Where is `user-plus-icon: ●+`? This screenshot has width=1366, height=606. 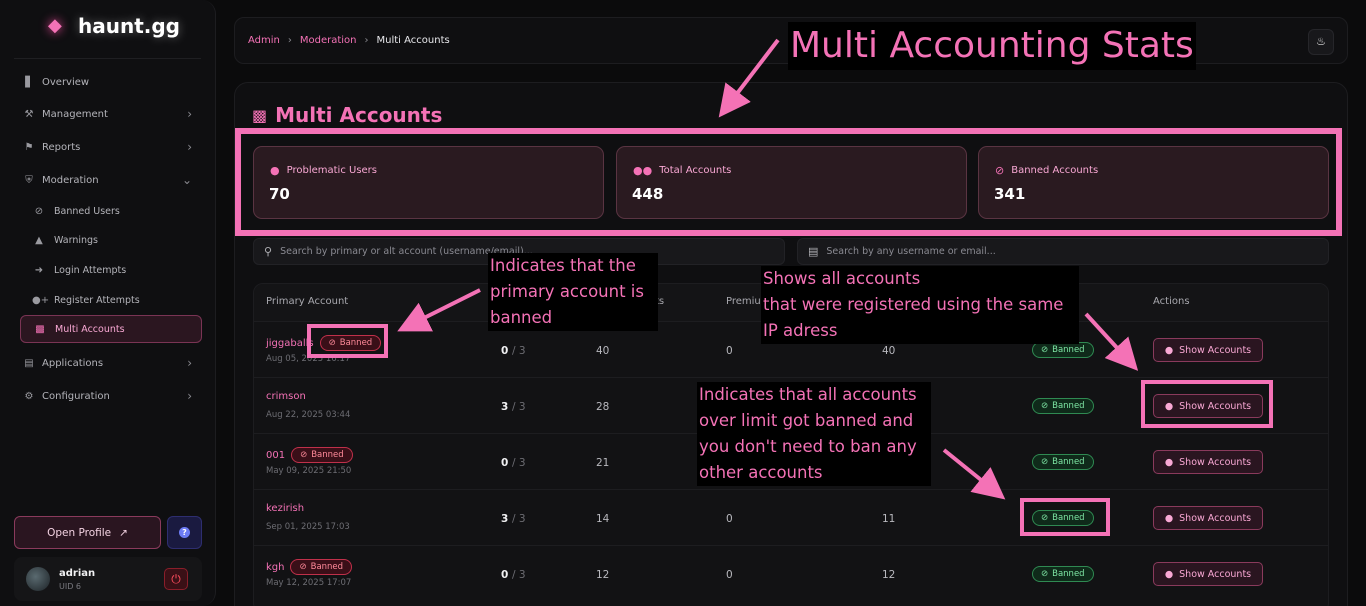 user-plus-icon: ●+ is located at coordinates (41, 300).